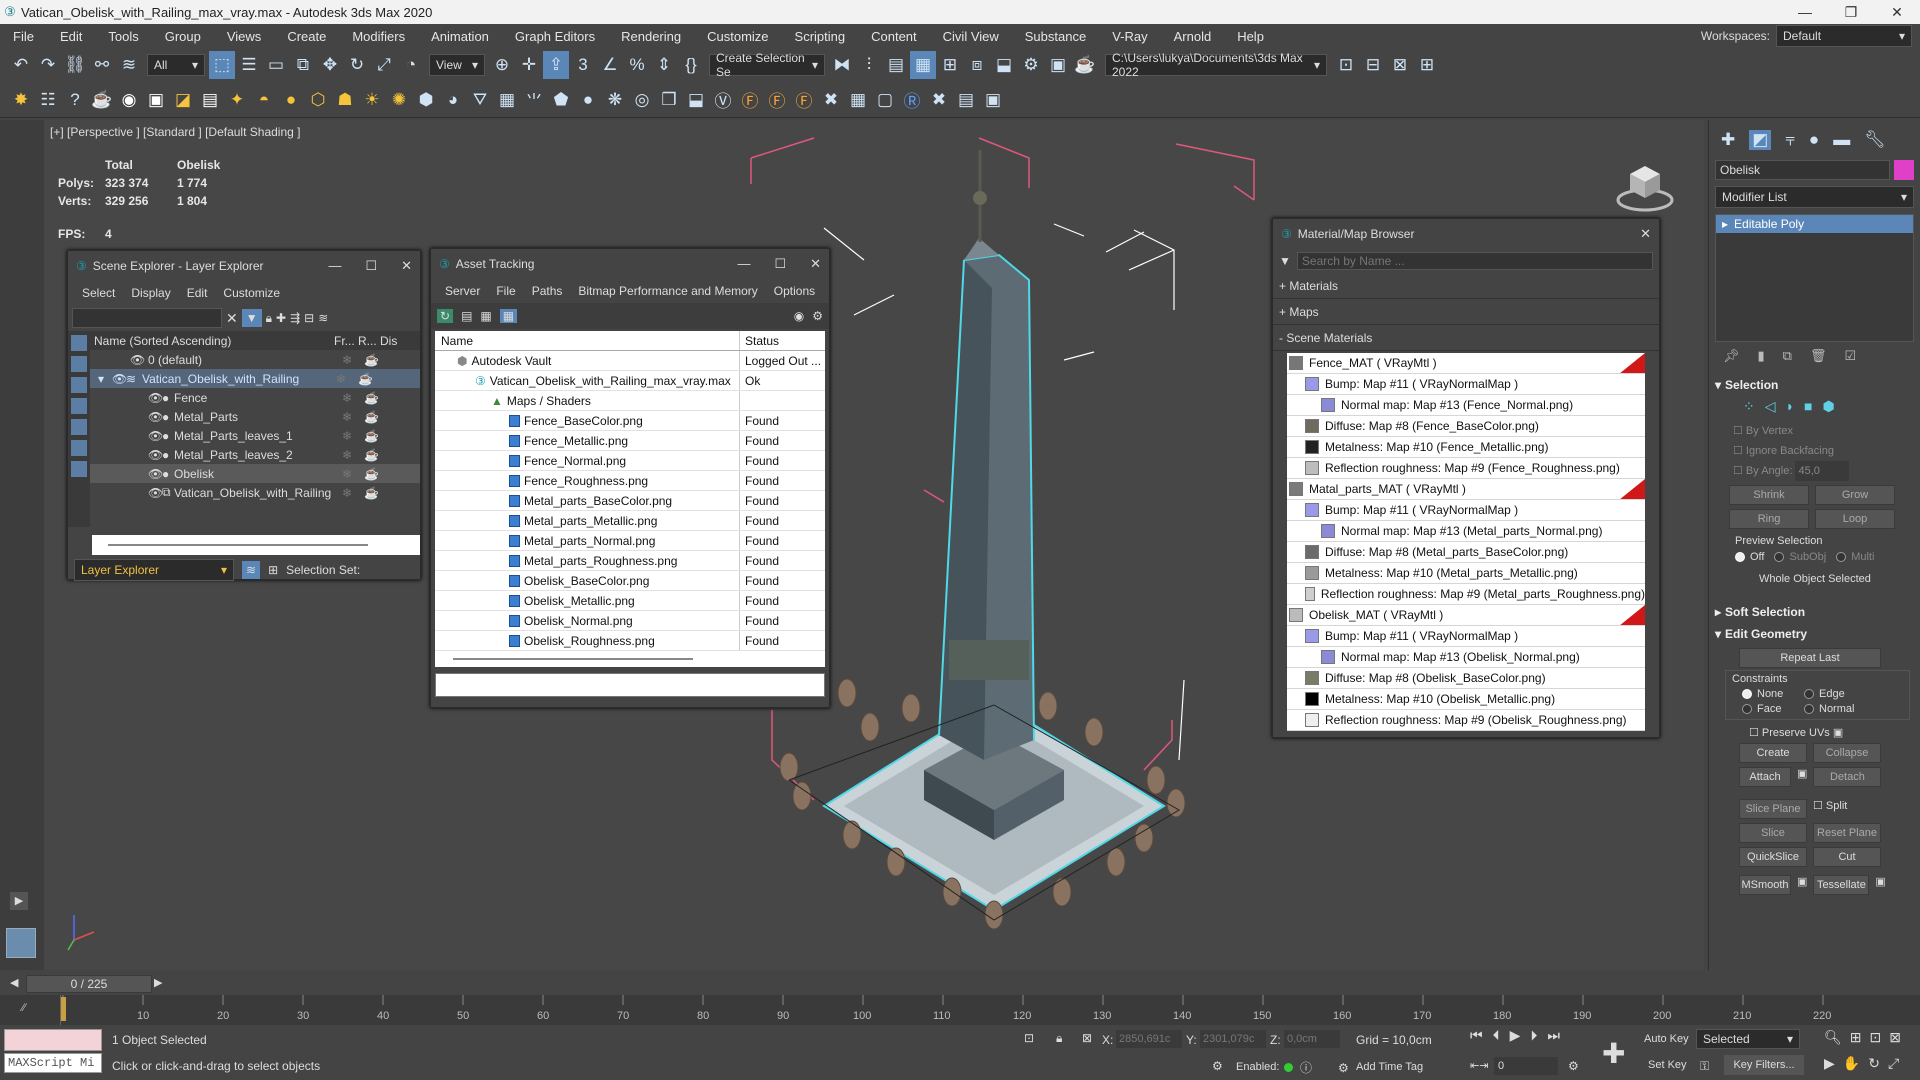 The width and height of the screenshot is (1920, 1080). I want to click on vray-fur-icon: ⛛, so click(480, 100).